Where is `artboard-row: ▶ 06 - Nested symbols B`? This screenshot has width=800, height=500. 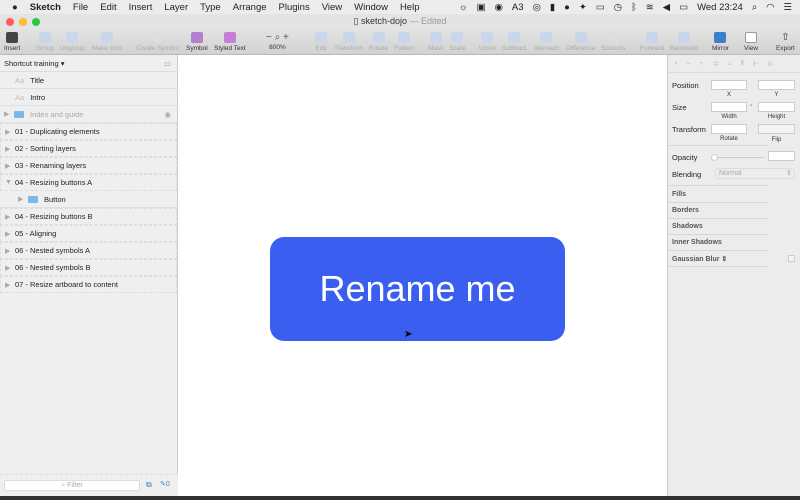
artboard-row: ▶ 06 - Nested symbols B is located at coordinates (88, 267).